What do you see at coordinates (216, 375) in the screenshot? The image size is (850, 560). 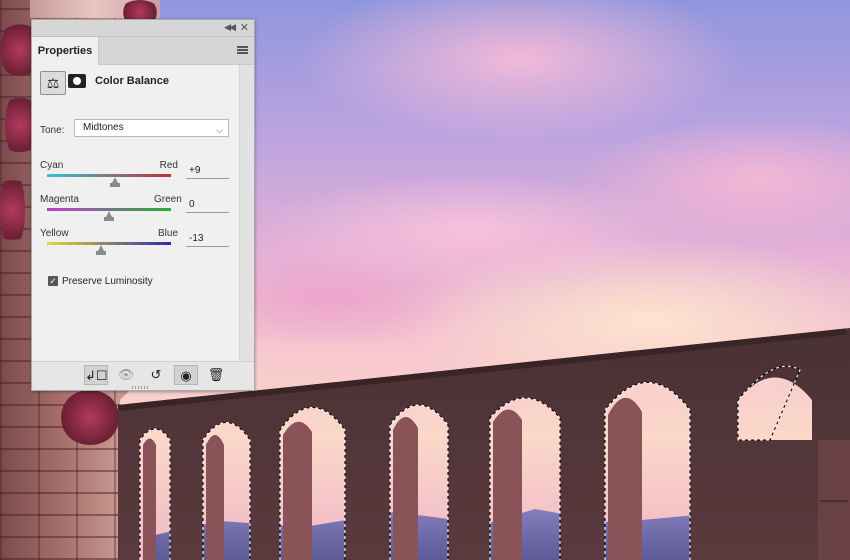 I see `trash-icon: 🗑` at bounding box center [216, 375].